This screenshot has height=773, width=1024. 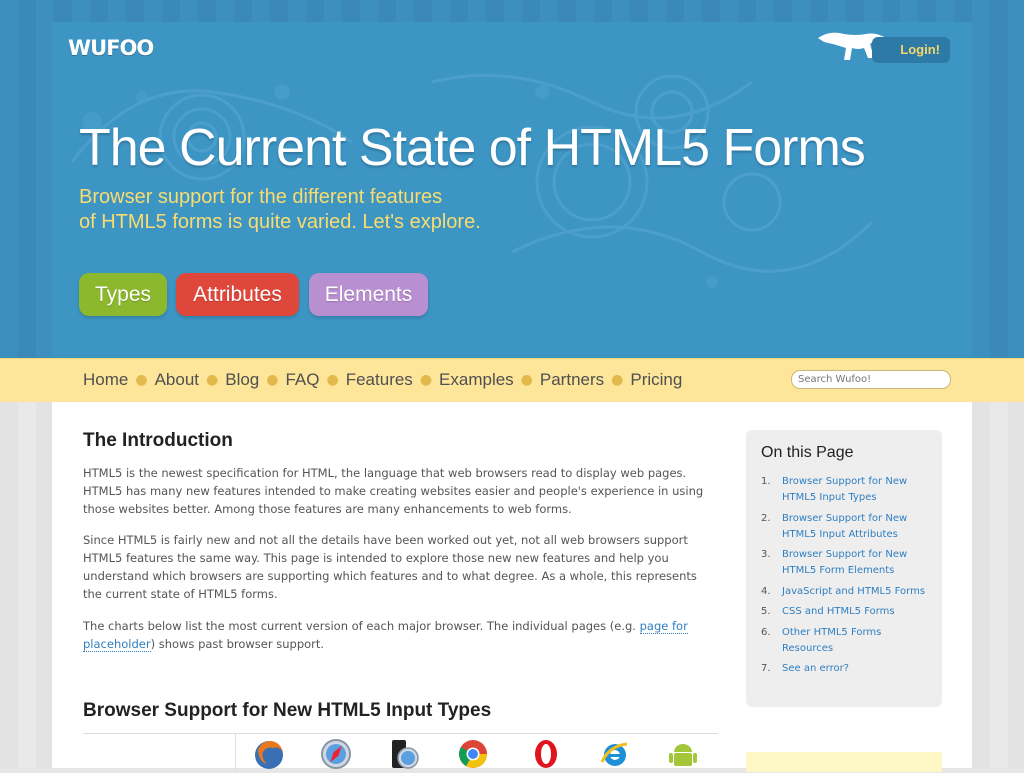 I want to click on toc-number: 2., so click(x=766, y=518).